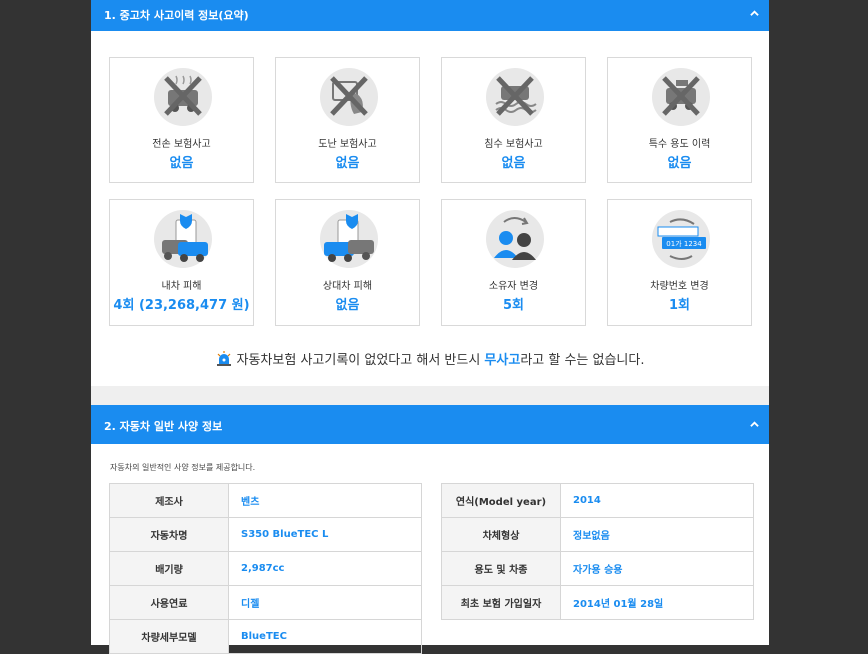  Describe the element at coordinates (169, 534) in the screenshot. I see `spec-key: 자동차명` at that location.